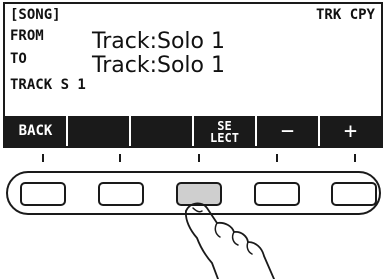 The width and height of the screenshot is (387, 279). I want to click on from-label: FROM, so click(27, 36).